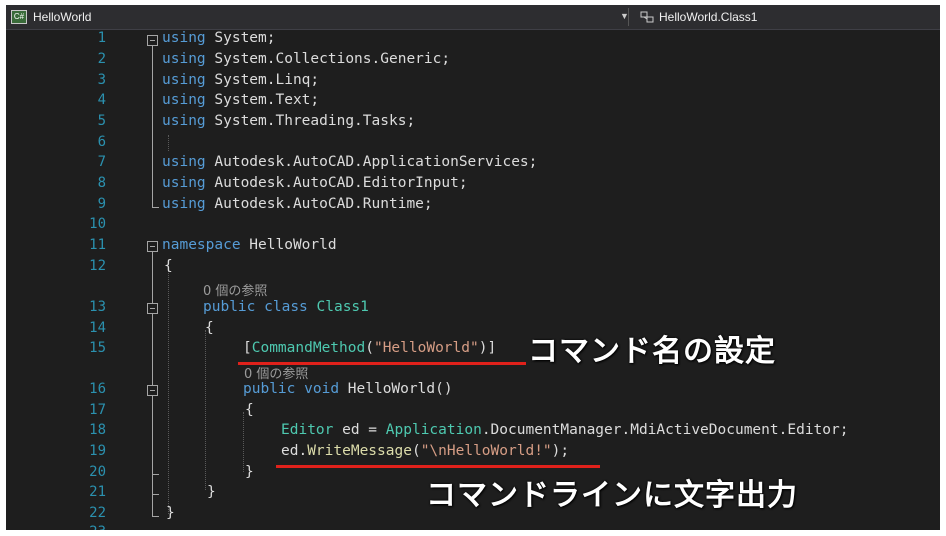  Describe the element at coordinates (101, 59) in the screenshot. I see `line-number: 2` at that location.